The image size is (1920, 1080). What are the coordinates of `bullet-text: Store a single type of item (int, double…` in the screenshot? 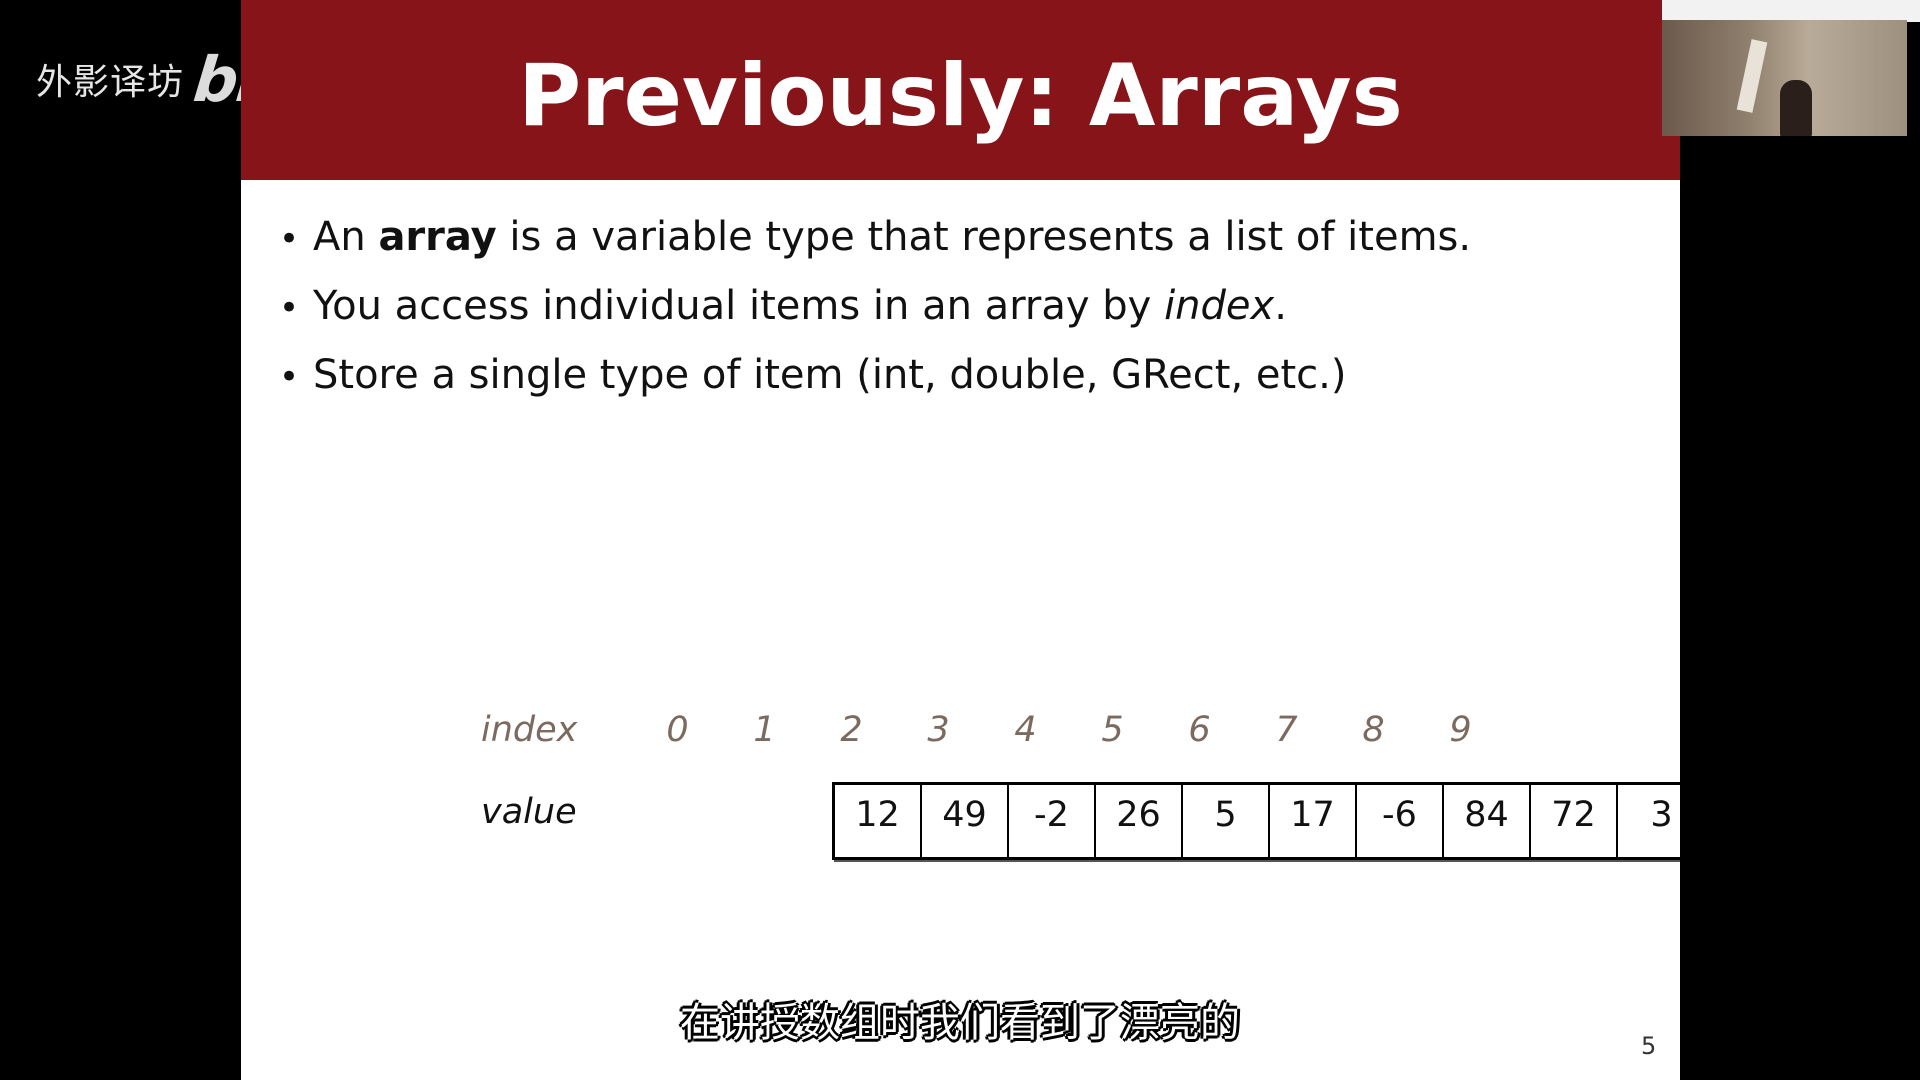 It's located at (830, 375).